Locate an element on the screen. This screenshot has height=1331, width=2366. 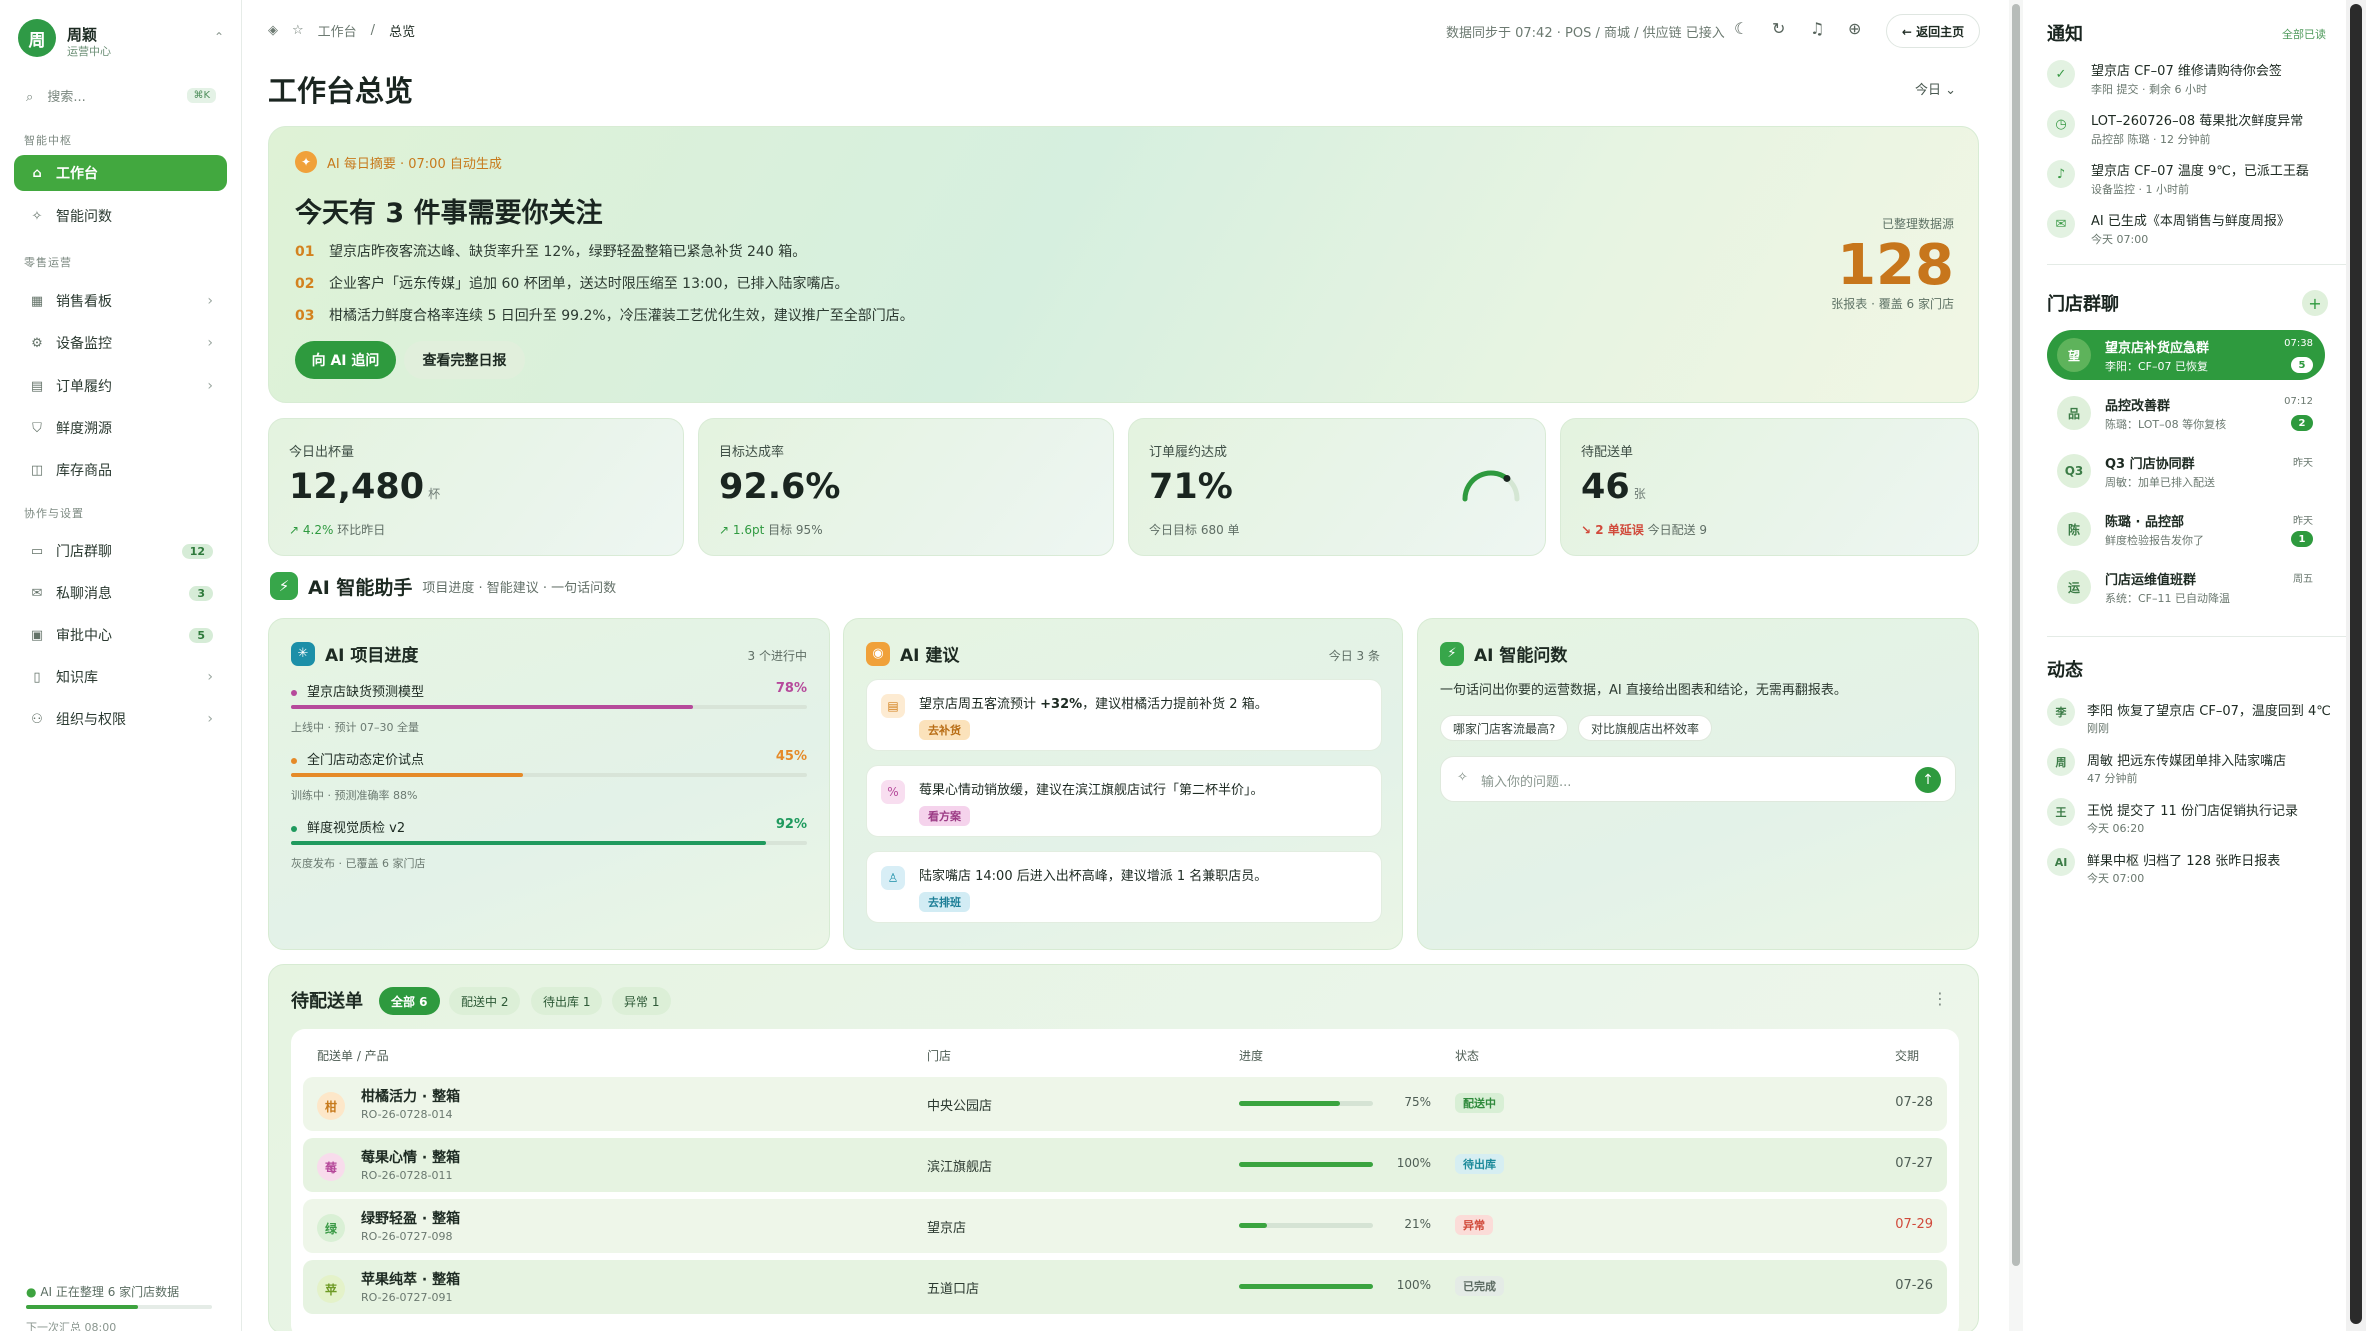
sidebar-item: ⌂ 工作台 is located at coordinates (120, 173).